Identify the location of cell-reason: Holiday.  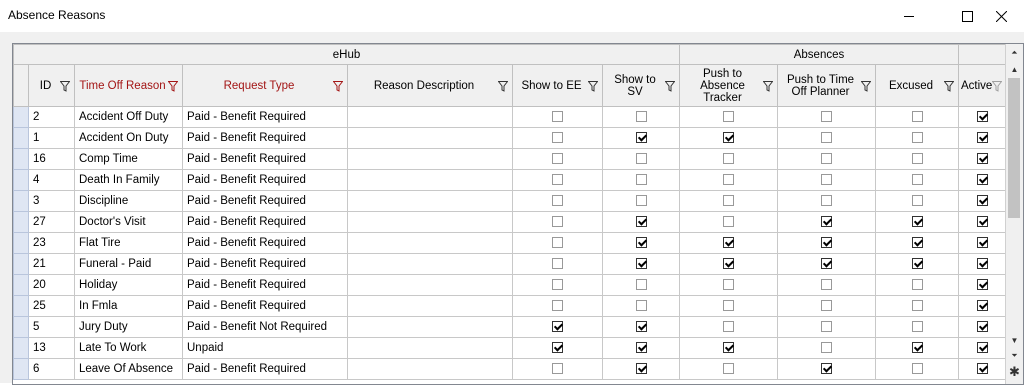
(128, 285).